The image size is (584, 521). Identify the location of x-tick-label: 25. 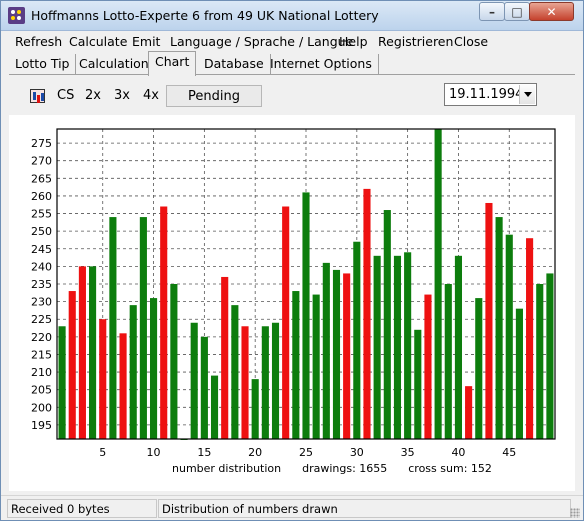
(306, 452).